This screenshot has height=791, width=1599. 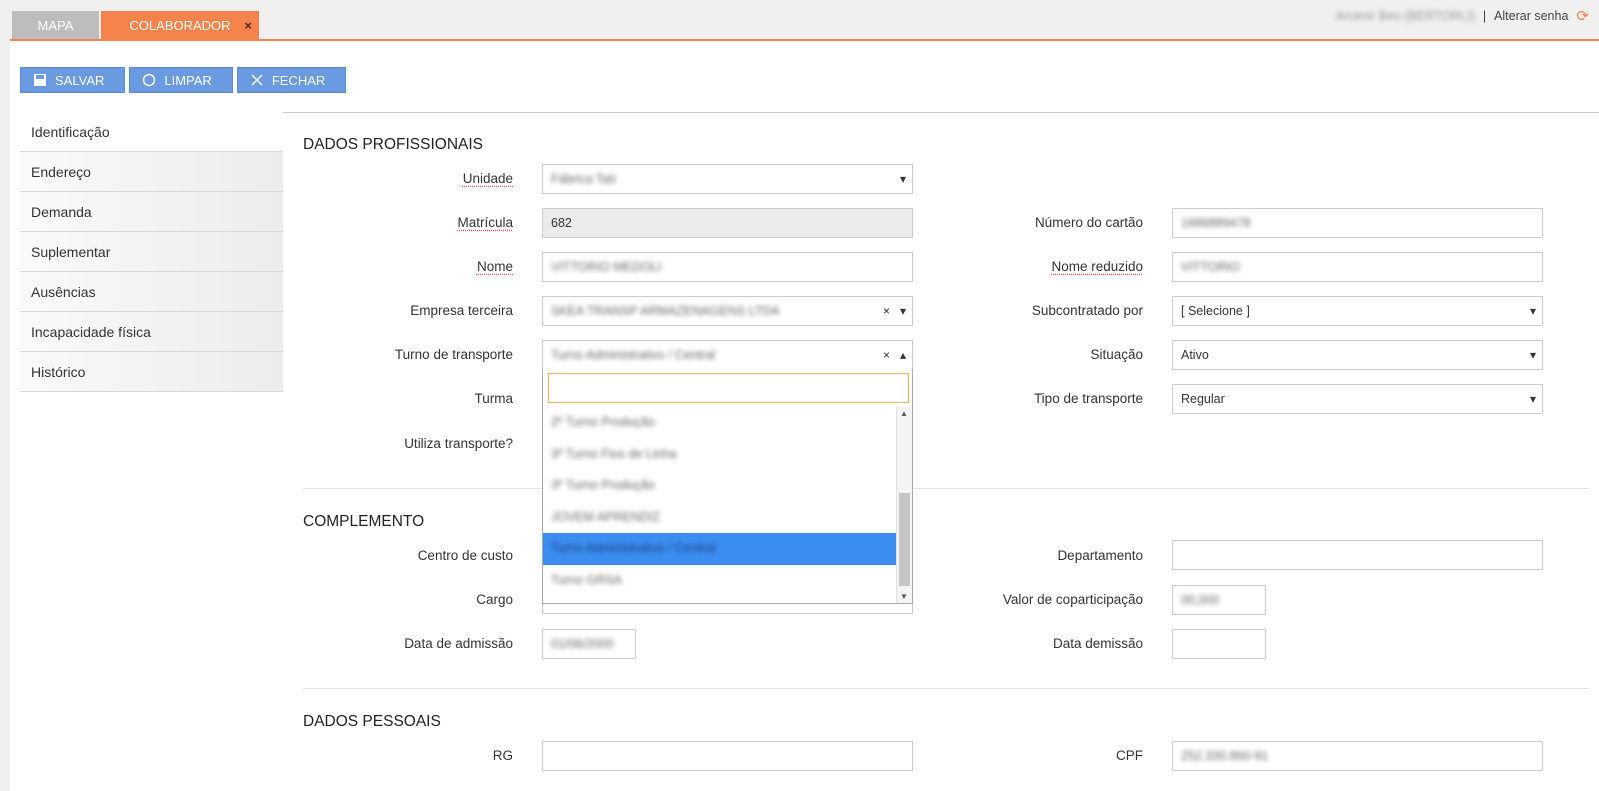 I want to click on clear-button: LIMPAR, so click(x=181, y=80).